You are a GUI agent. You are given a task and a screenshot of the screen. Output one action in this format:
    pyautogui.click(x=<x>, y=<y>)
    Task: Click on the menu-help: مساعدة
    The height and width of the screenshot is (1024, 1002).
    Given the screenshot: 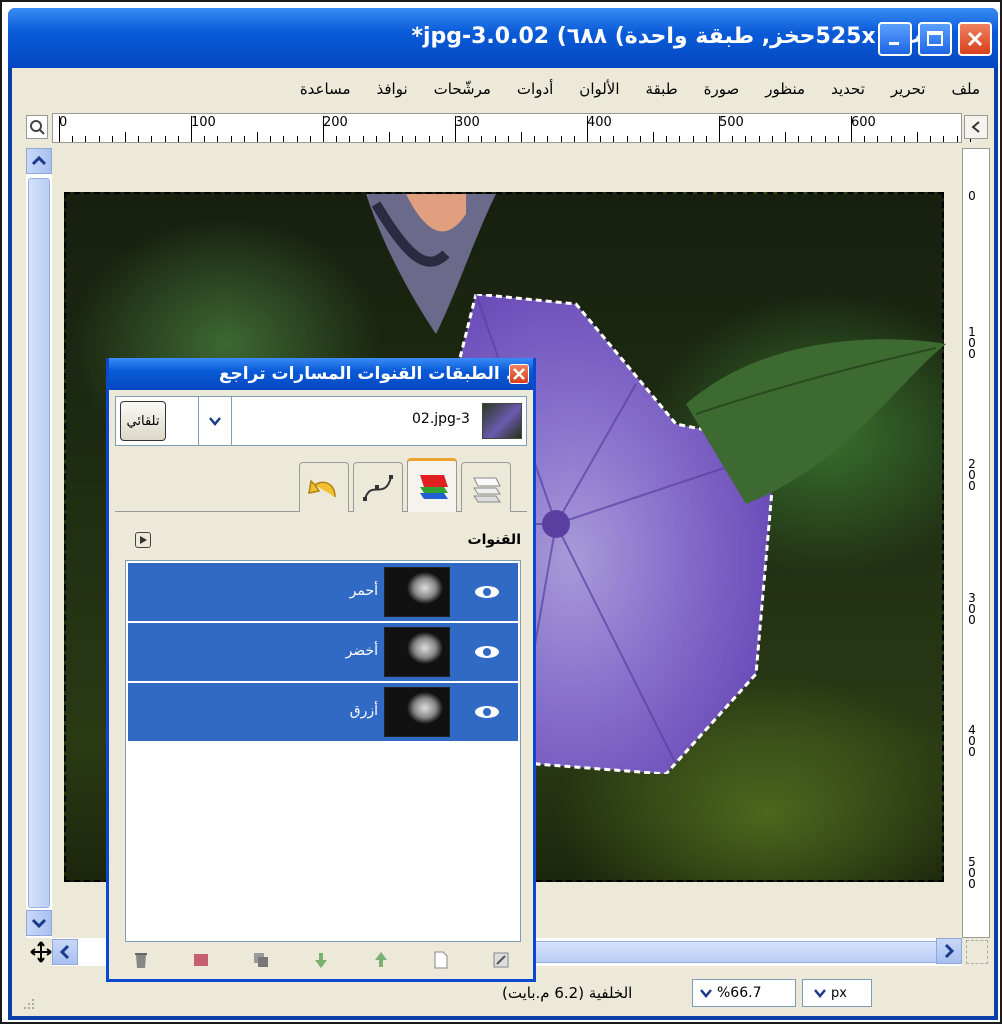 What is the action you would take?
    pyautogui.click(x=325, y=89)
    